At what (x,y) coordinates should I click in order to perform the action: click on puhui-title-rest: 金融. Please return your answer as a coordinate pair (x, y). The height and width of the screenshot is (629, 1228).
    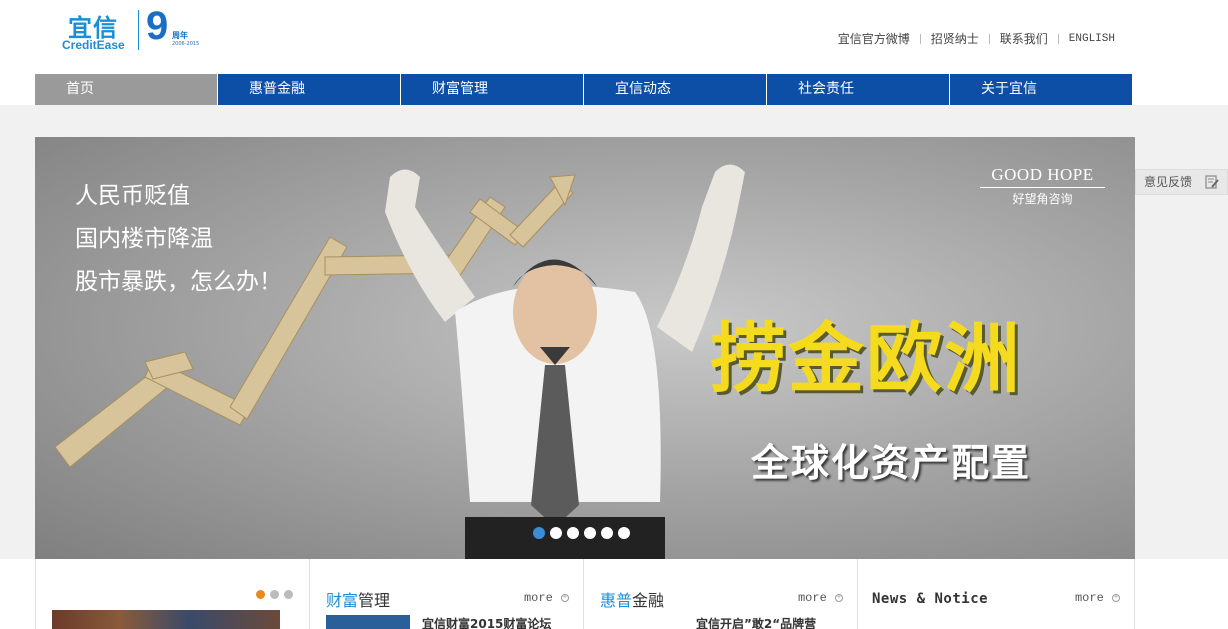
    Looking at the image, I should click on (648, 600).